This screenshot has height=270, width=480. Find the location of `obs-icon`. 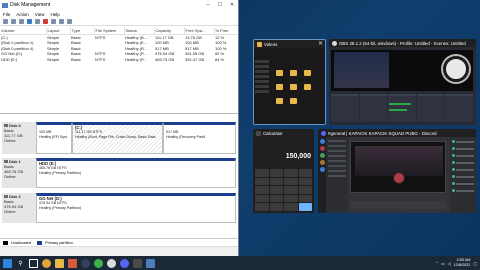

obs-icon is located at coordinates (111, 263).